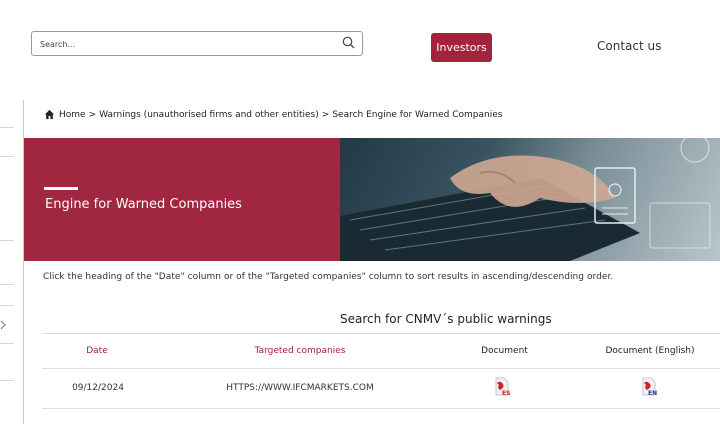 This screenshot has width=720, height=424. Describe the element at coordinates (143, 204) in the screenshot. I see `banner-title: Engine for Warned Companies` at that location.